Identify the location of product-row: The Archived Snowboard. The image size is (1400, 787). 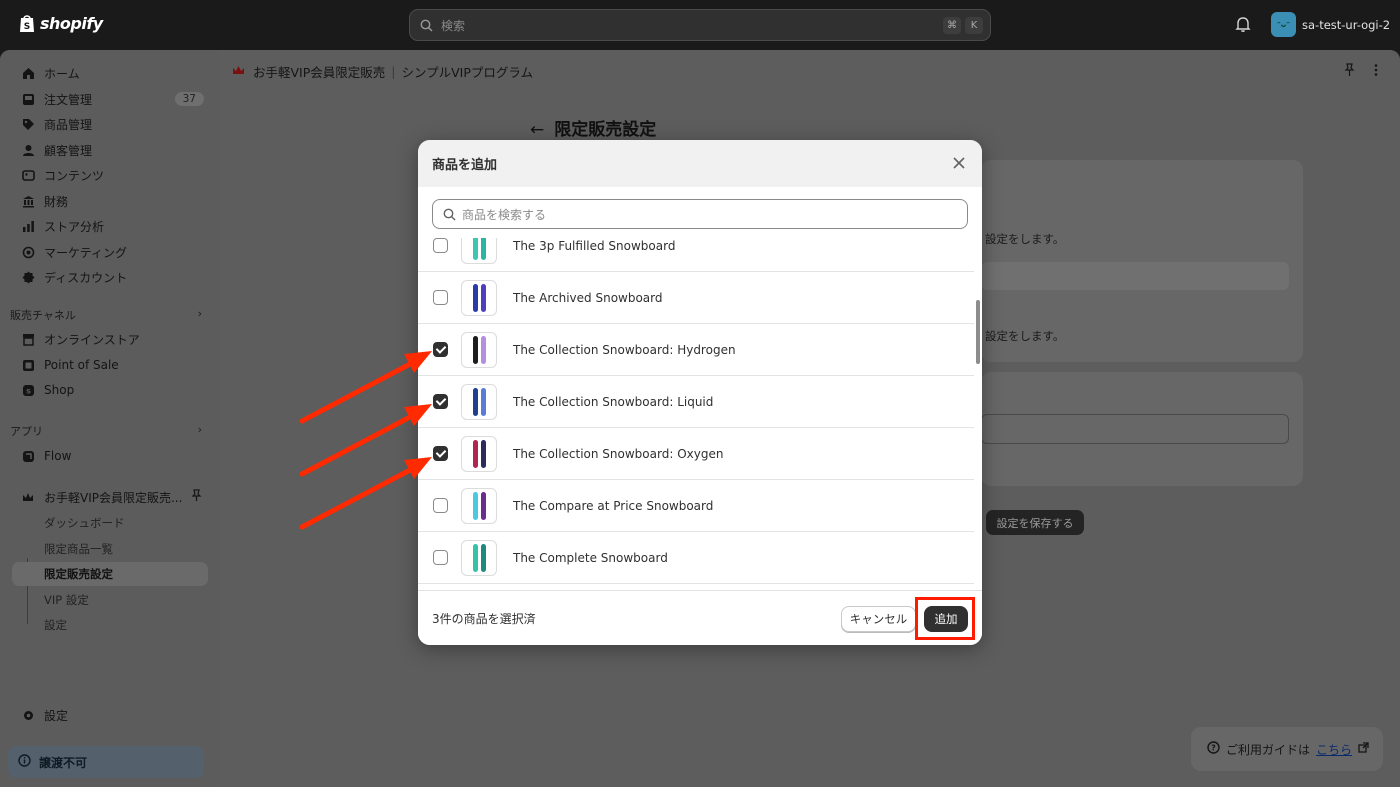
(696, 298).